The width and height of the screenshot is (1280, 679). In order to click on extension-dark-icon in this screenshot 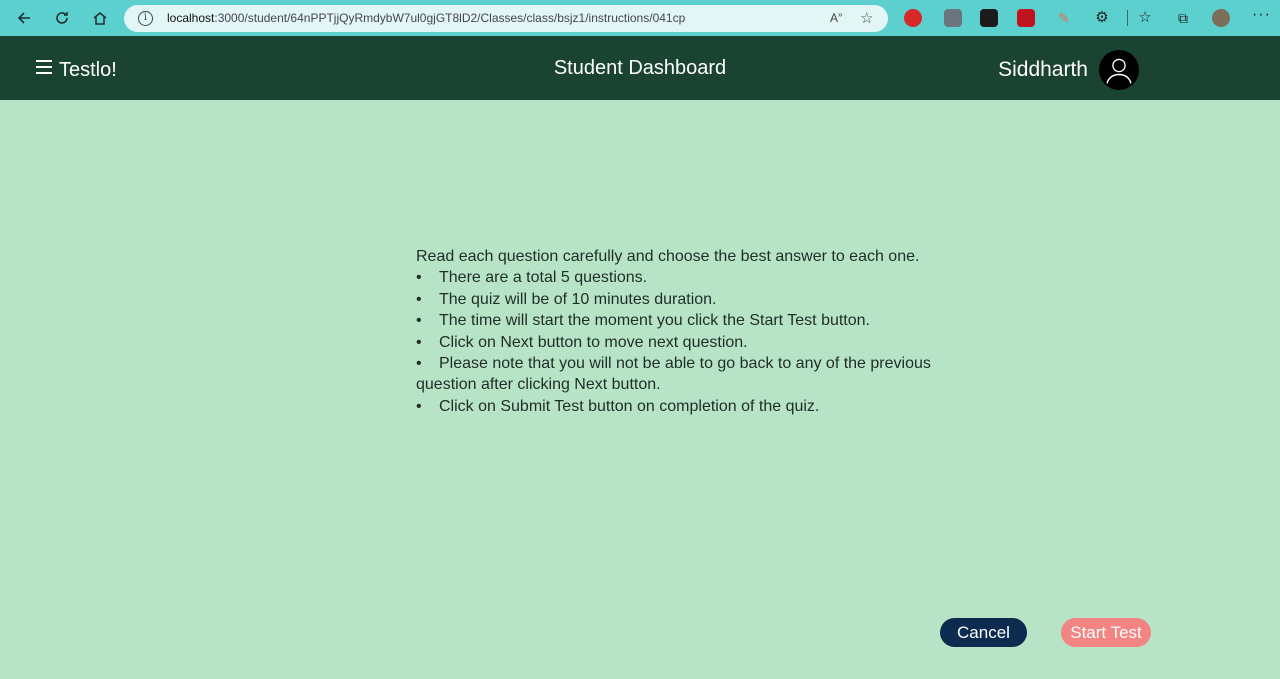, I will do `click(989, 18)`.